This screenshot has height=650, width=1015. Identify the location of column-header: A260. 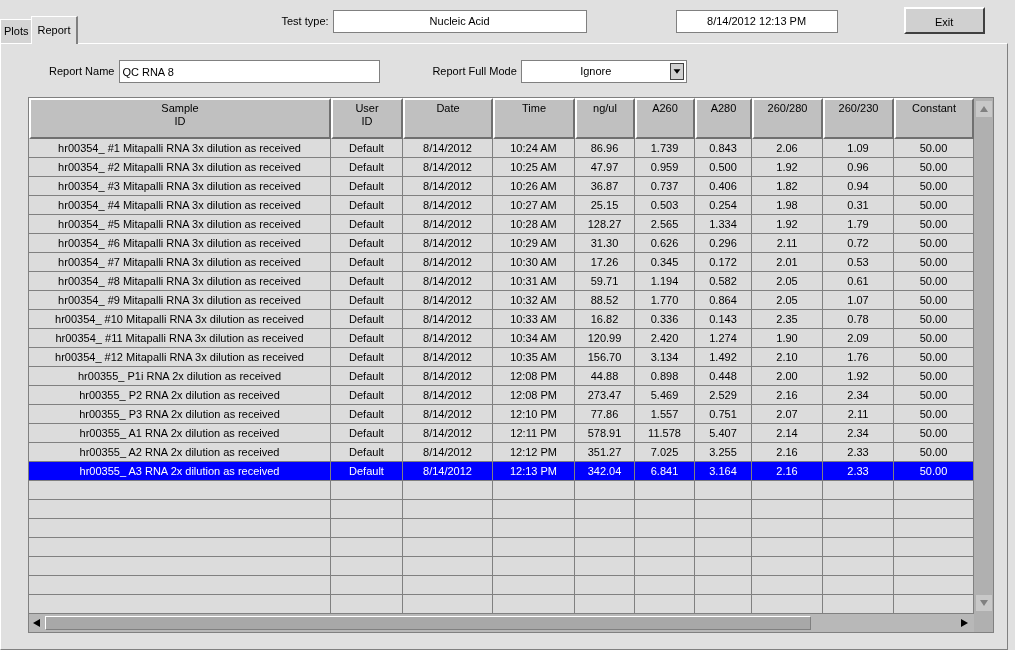
(665, 118).